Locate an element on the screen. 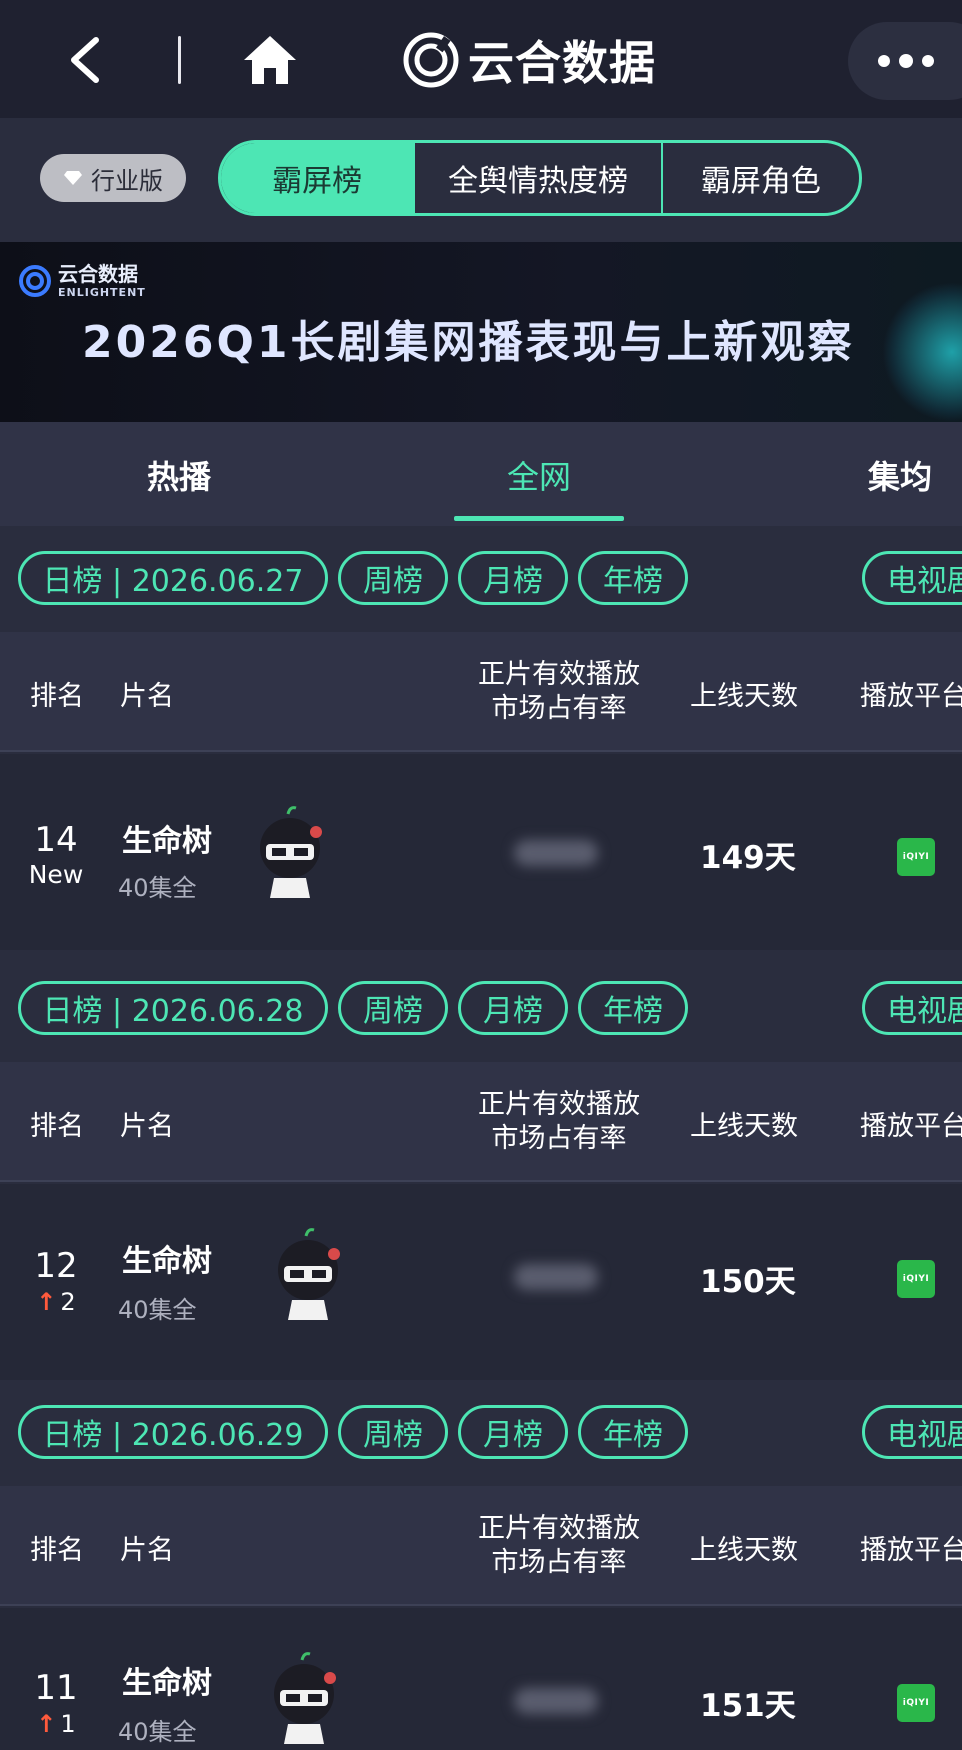  tab-rebo: 热播 is located at coordinates (179, 475).